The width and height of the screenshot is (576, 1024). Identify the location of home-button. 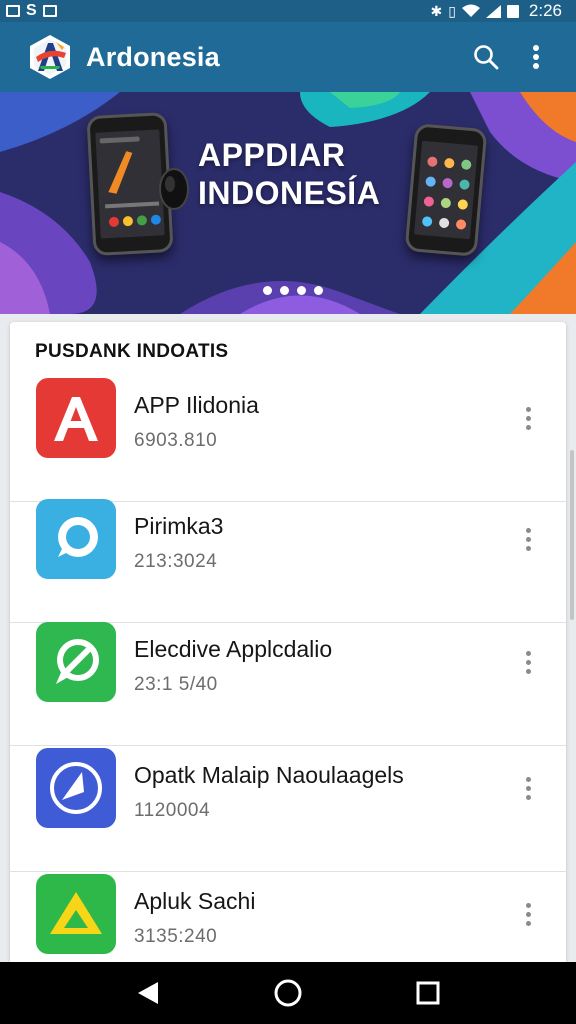
(288, 993).